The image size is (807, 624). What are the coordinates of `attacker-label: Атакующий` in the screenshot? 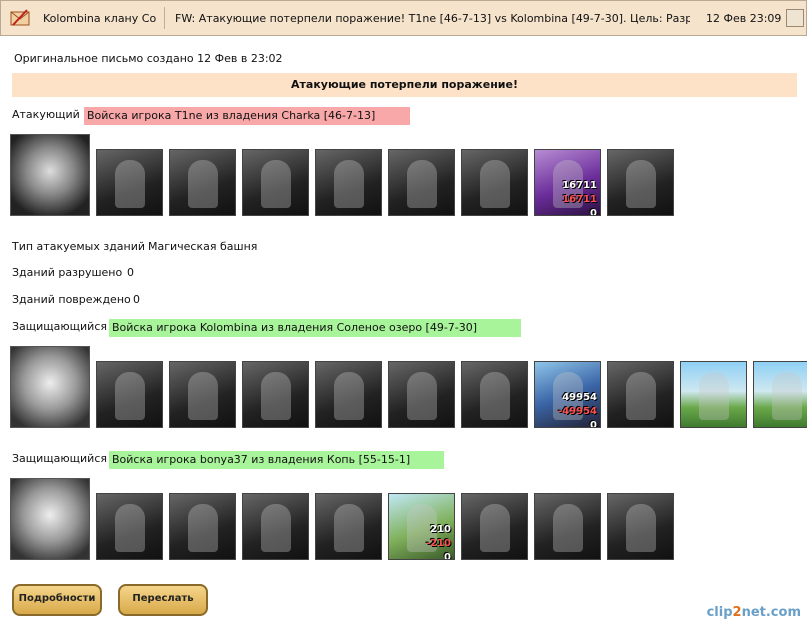 It's located at (46, 114).